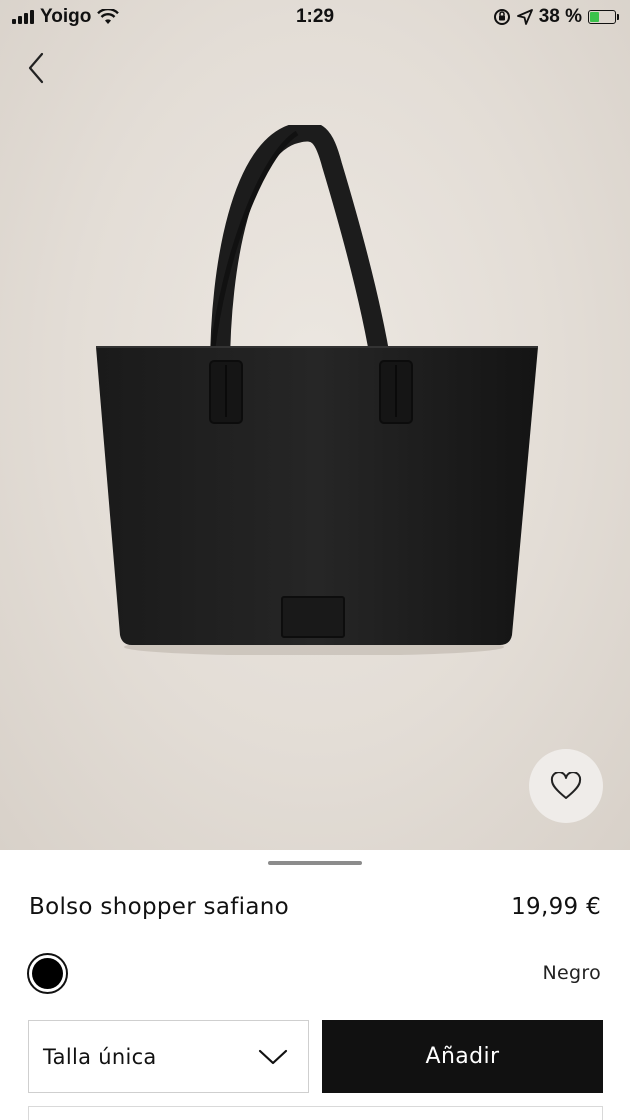 Image resolution: width=630 pixels, height=1120 pixels. I want to click on size-select-value: Talla única, so click(100, 1056).